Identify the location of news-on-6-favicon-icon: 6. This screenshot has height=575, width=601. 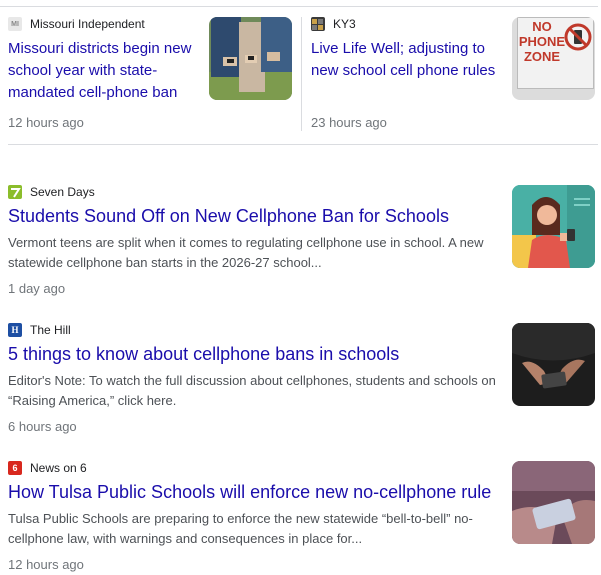
(15, 468).